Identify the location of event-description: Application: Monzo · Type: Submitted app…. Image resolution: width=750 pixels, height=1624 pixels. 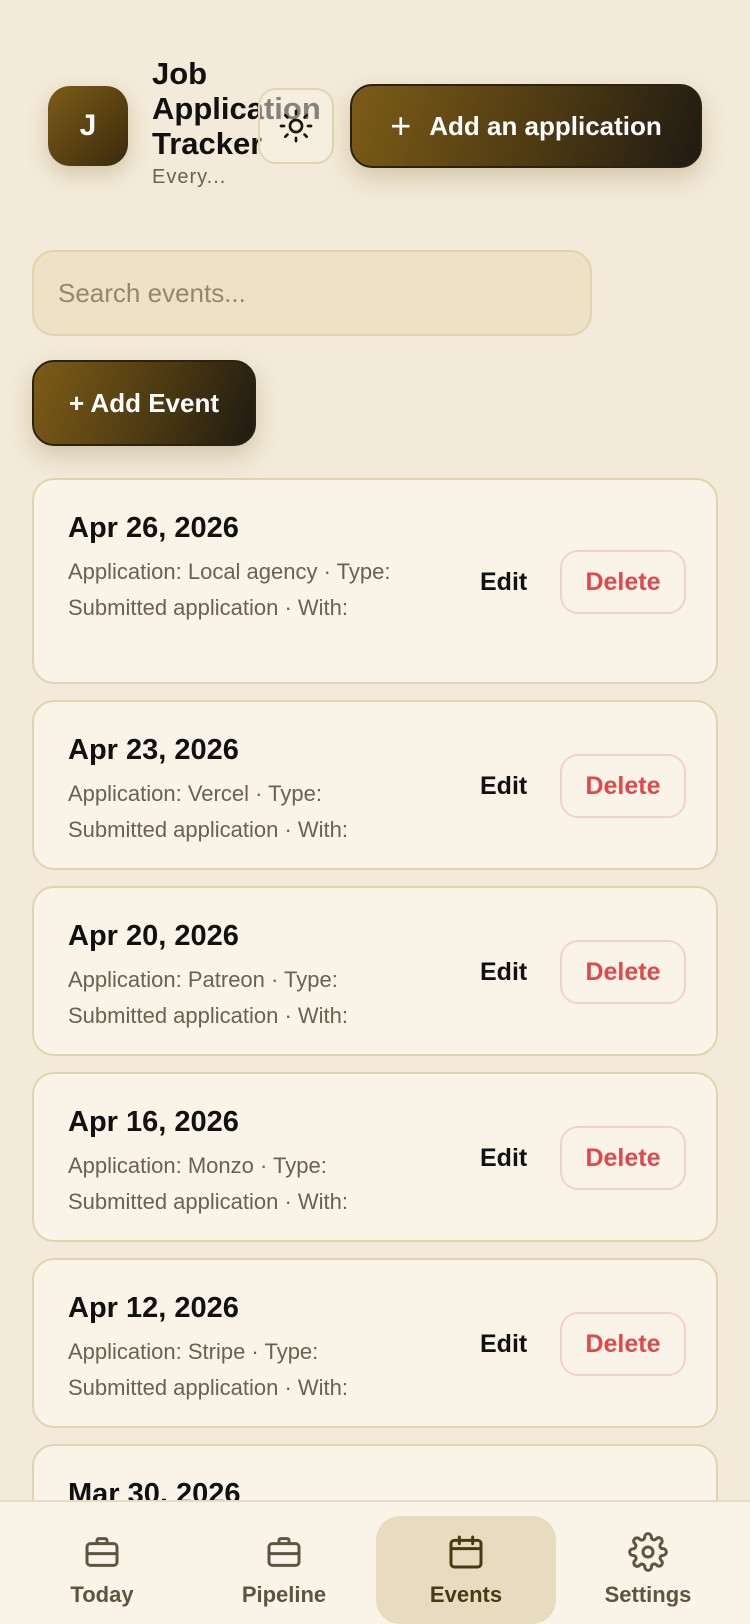
(208, 1183).